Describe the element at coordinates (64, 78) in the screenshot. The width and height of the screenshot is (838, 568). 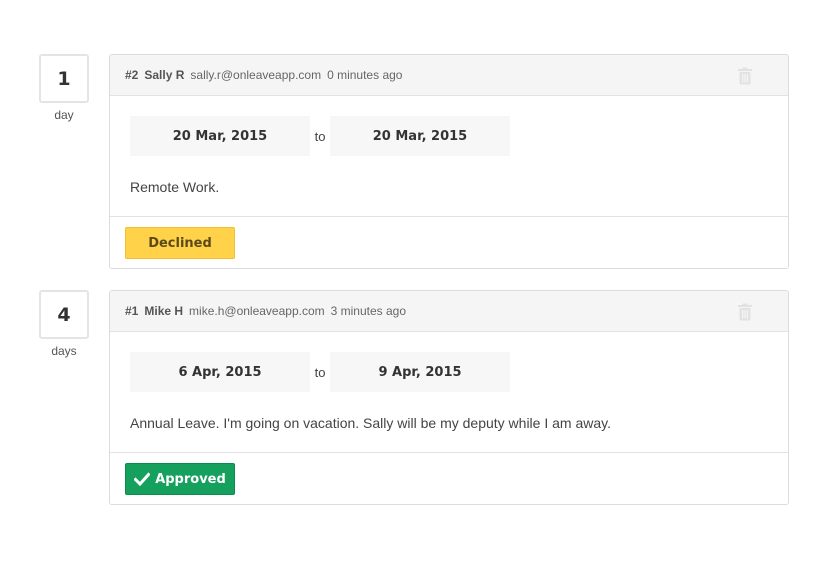
I see `days-count: 1` at that location.